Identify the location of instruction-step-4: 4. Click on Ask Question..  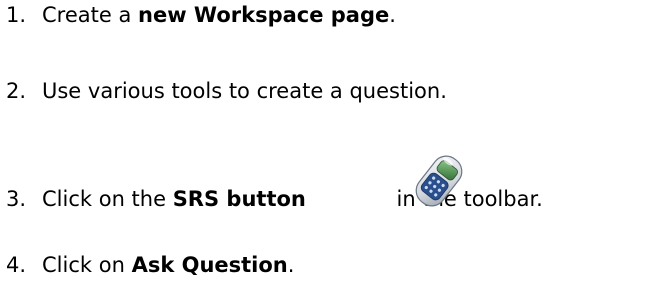
(150, 265).